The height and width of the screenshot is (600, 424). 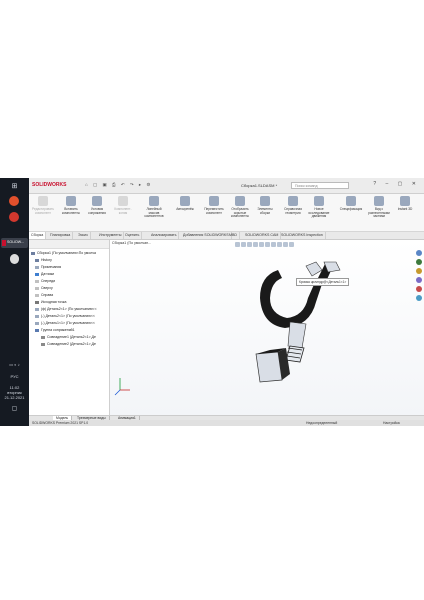 I want to click on tree-item-label: Сборка1 (По умолчанию<По умолча, so click(x=66, y=253).